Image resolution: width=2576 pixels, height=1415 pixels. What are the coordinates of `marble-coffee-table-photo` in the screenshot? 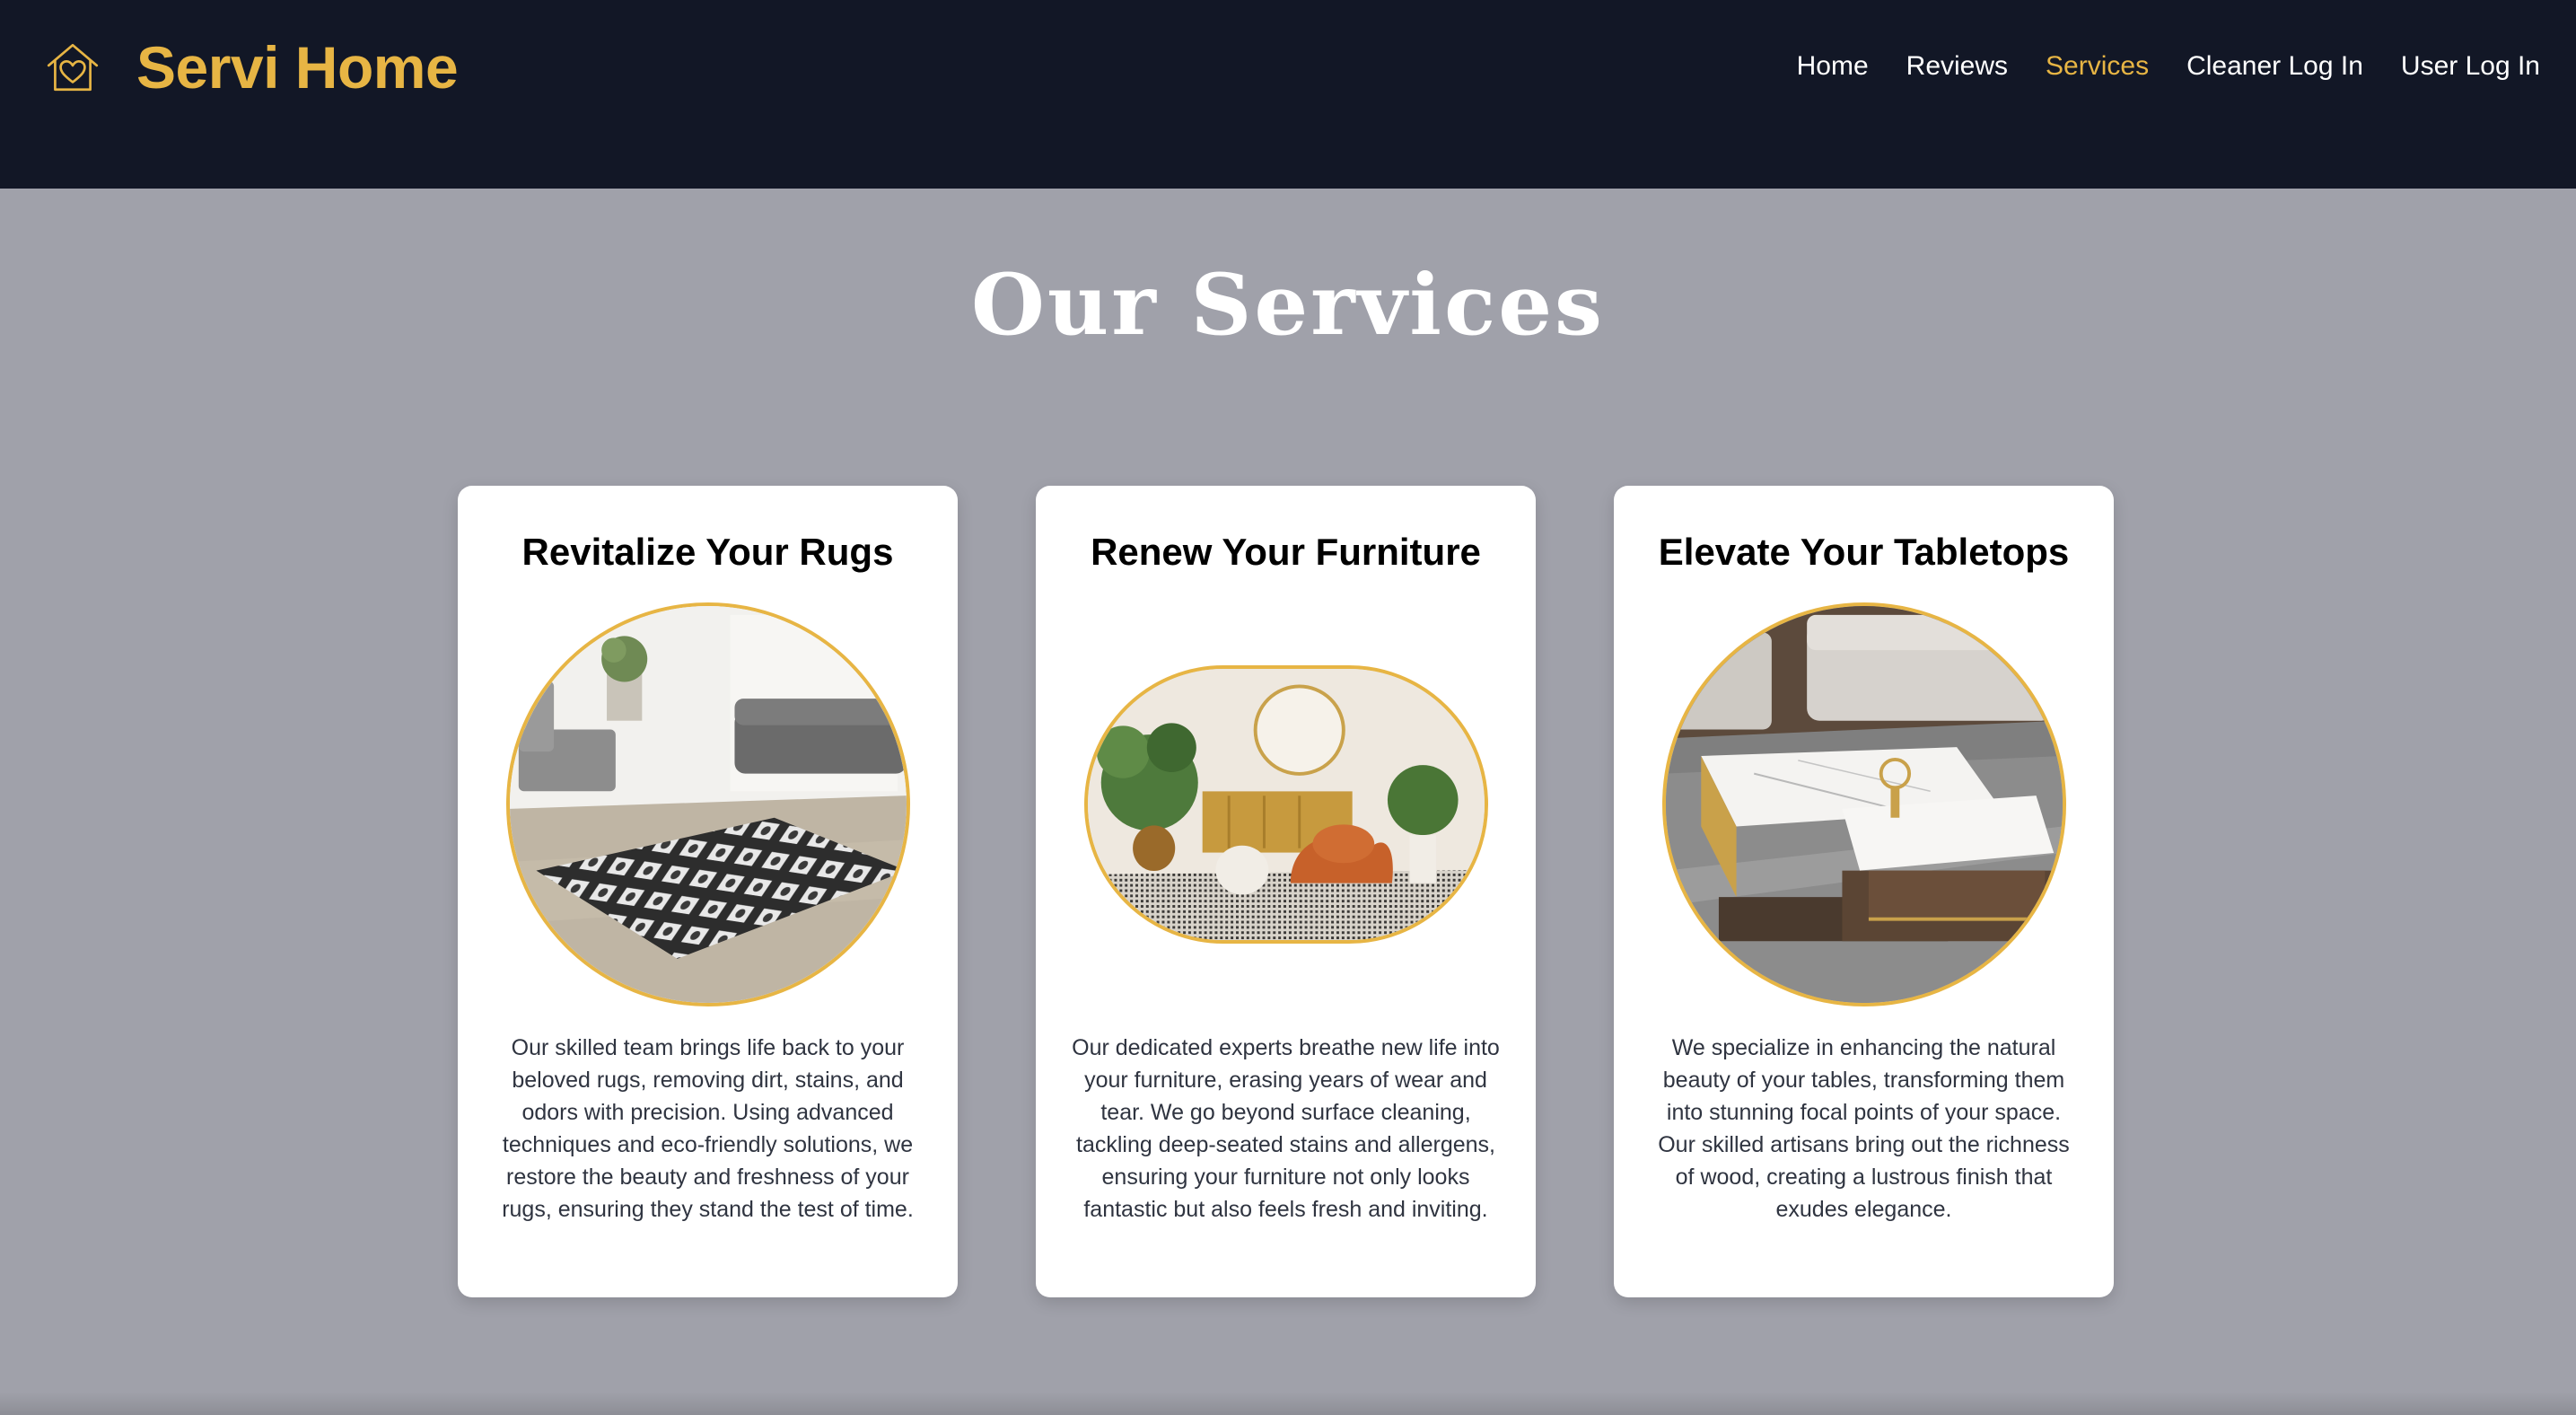 It's located at (1863, 804).